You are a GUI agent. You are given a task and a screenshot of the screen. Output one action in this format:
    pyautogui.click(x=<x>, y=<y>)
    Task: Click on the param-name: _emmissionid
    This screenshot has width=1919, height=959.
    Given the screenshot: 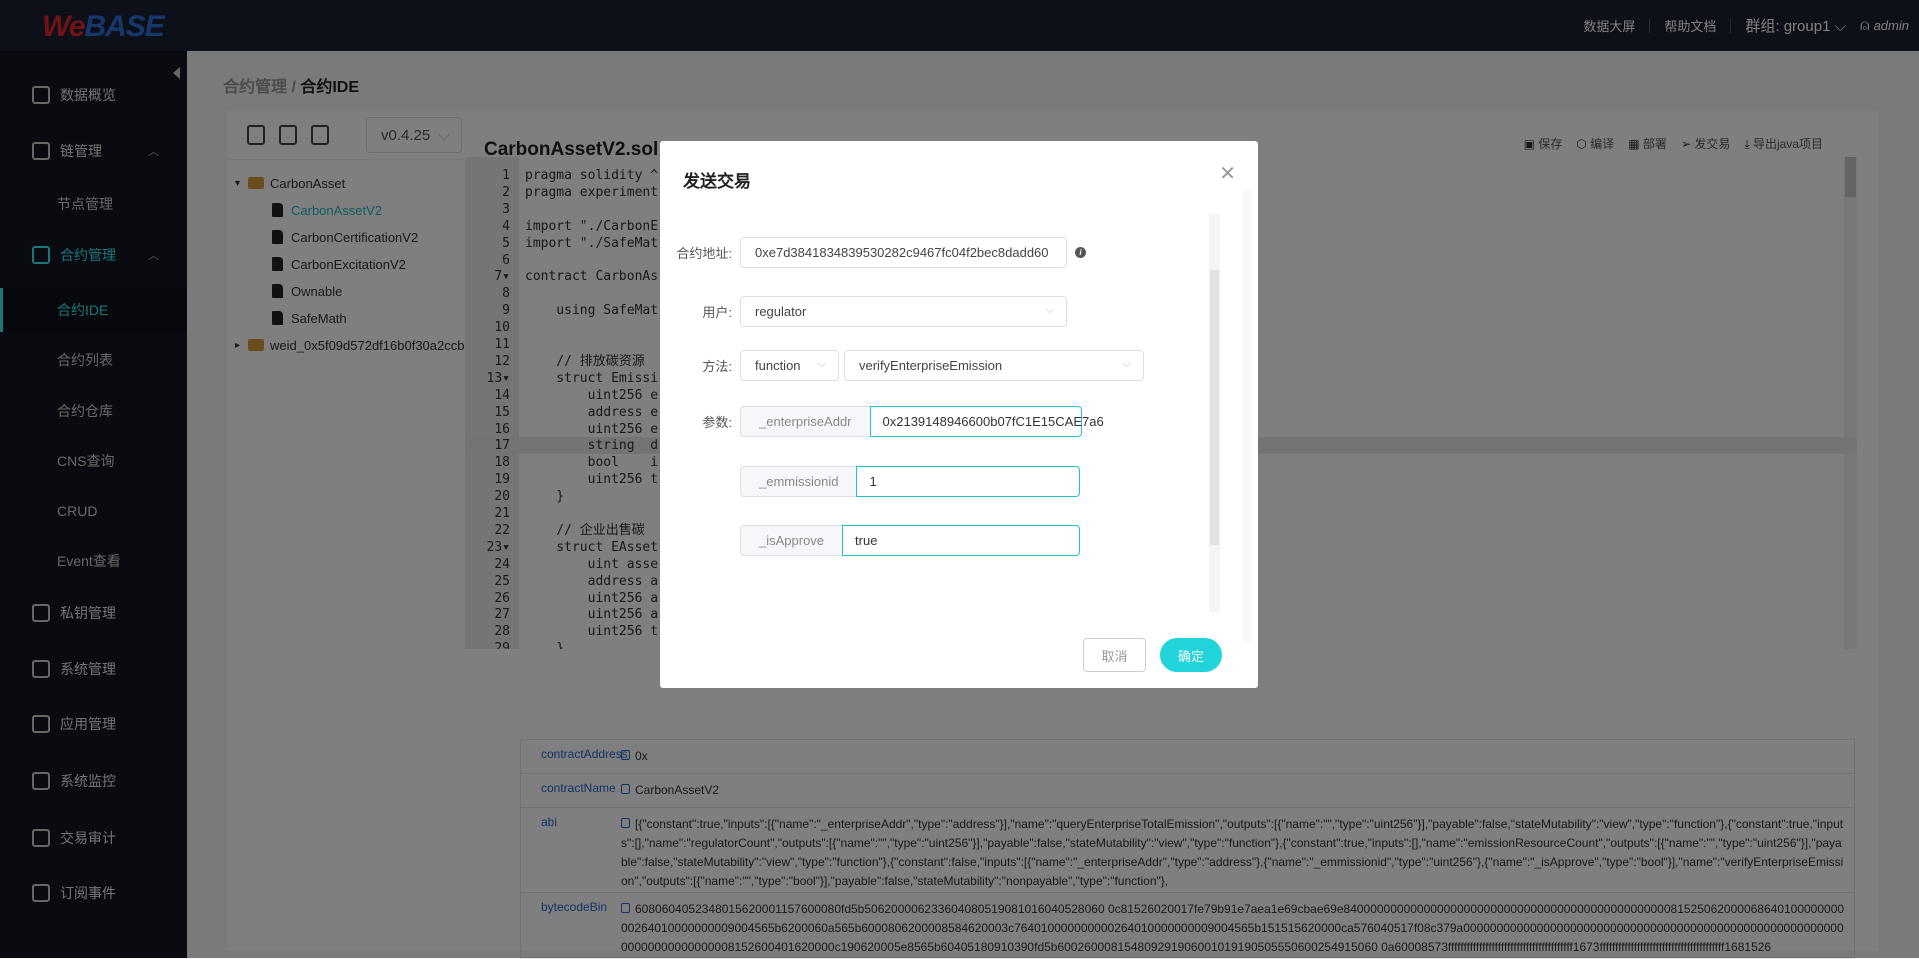 What is the action you would take?
    pyautogui.click(x=798, y=481)
    